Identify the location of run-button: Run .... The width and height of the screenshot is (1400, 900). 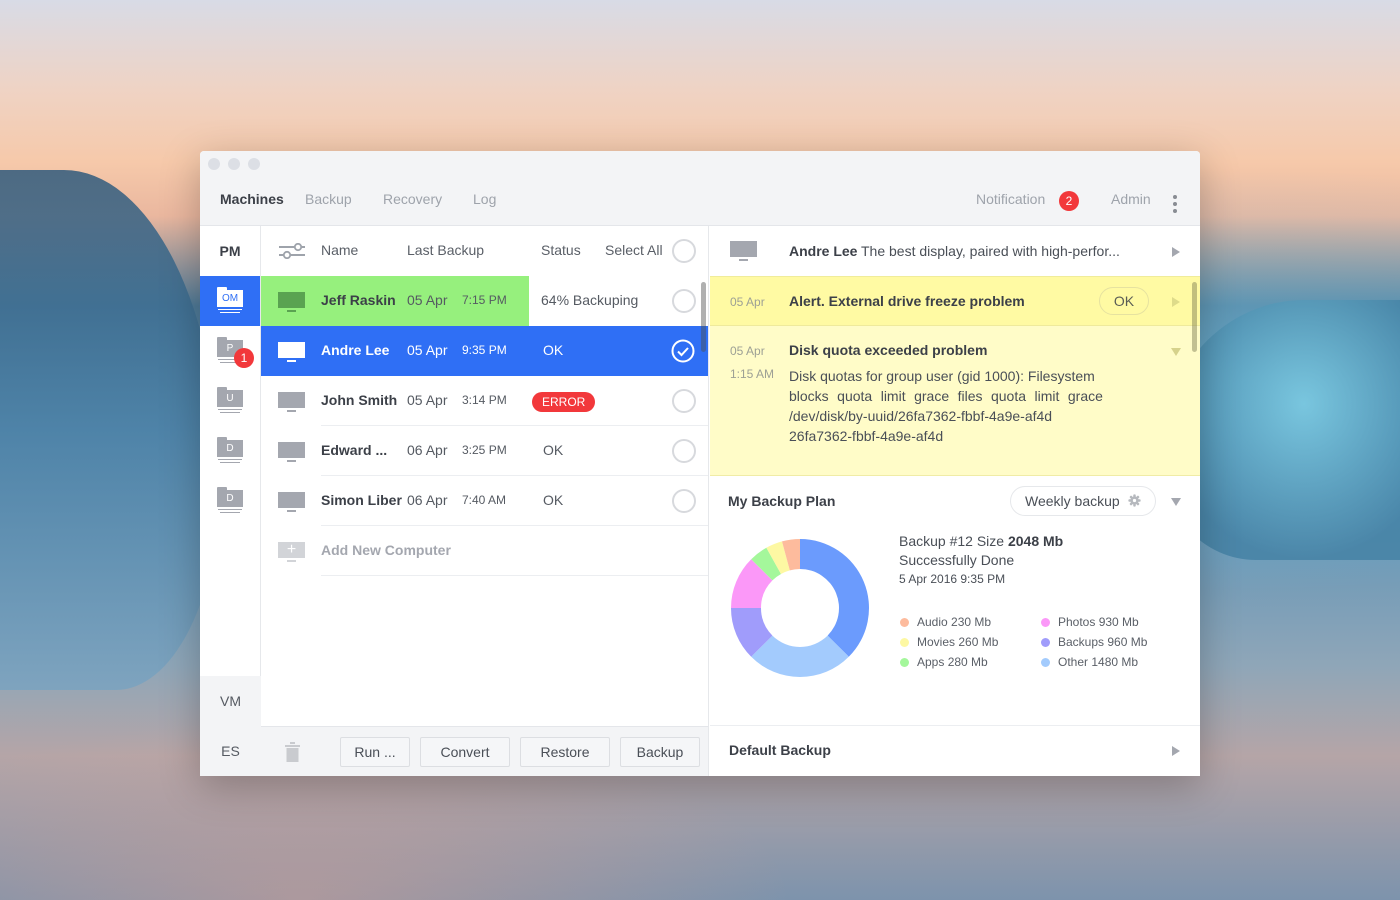
(375, 752).